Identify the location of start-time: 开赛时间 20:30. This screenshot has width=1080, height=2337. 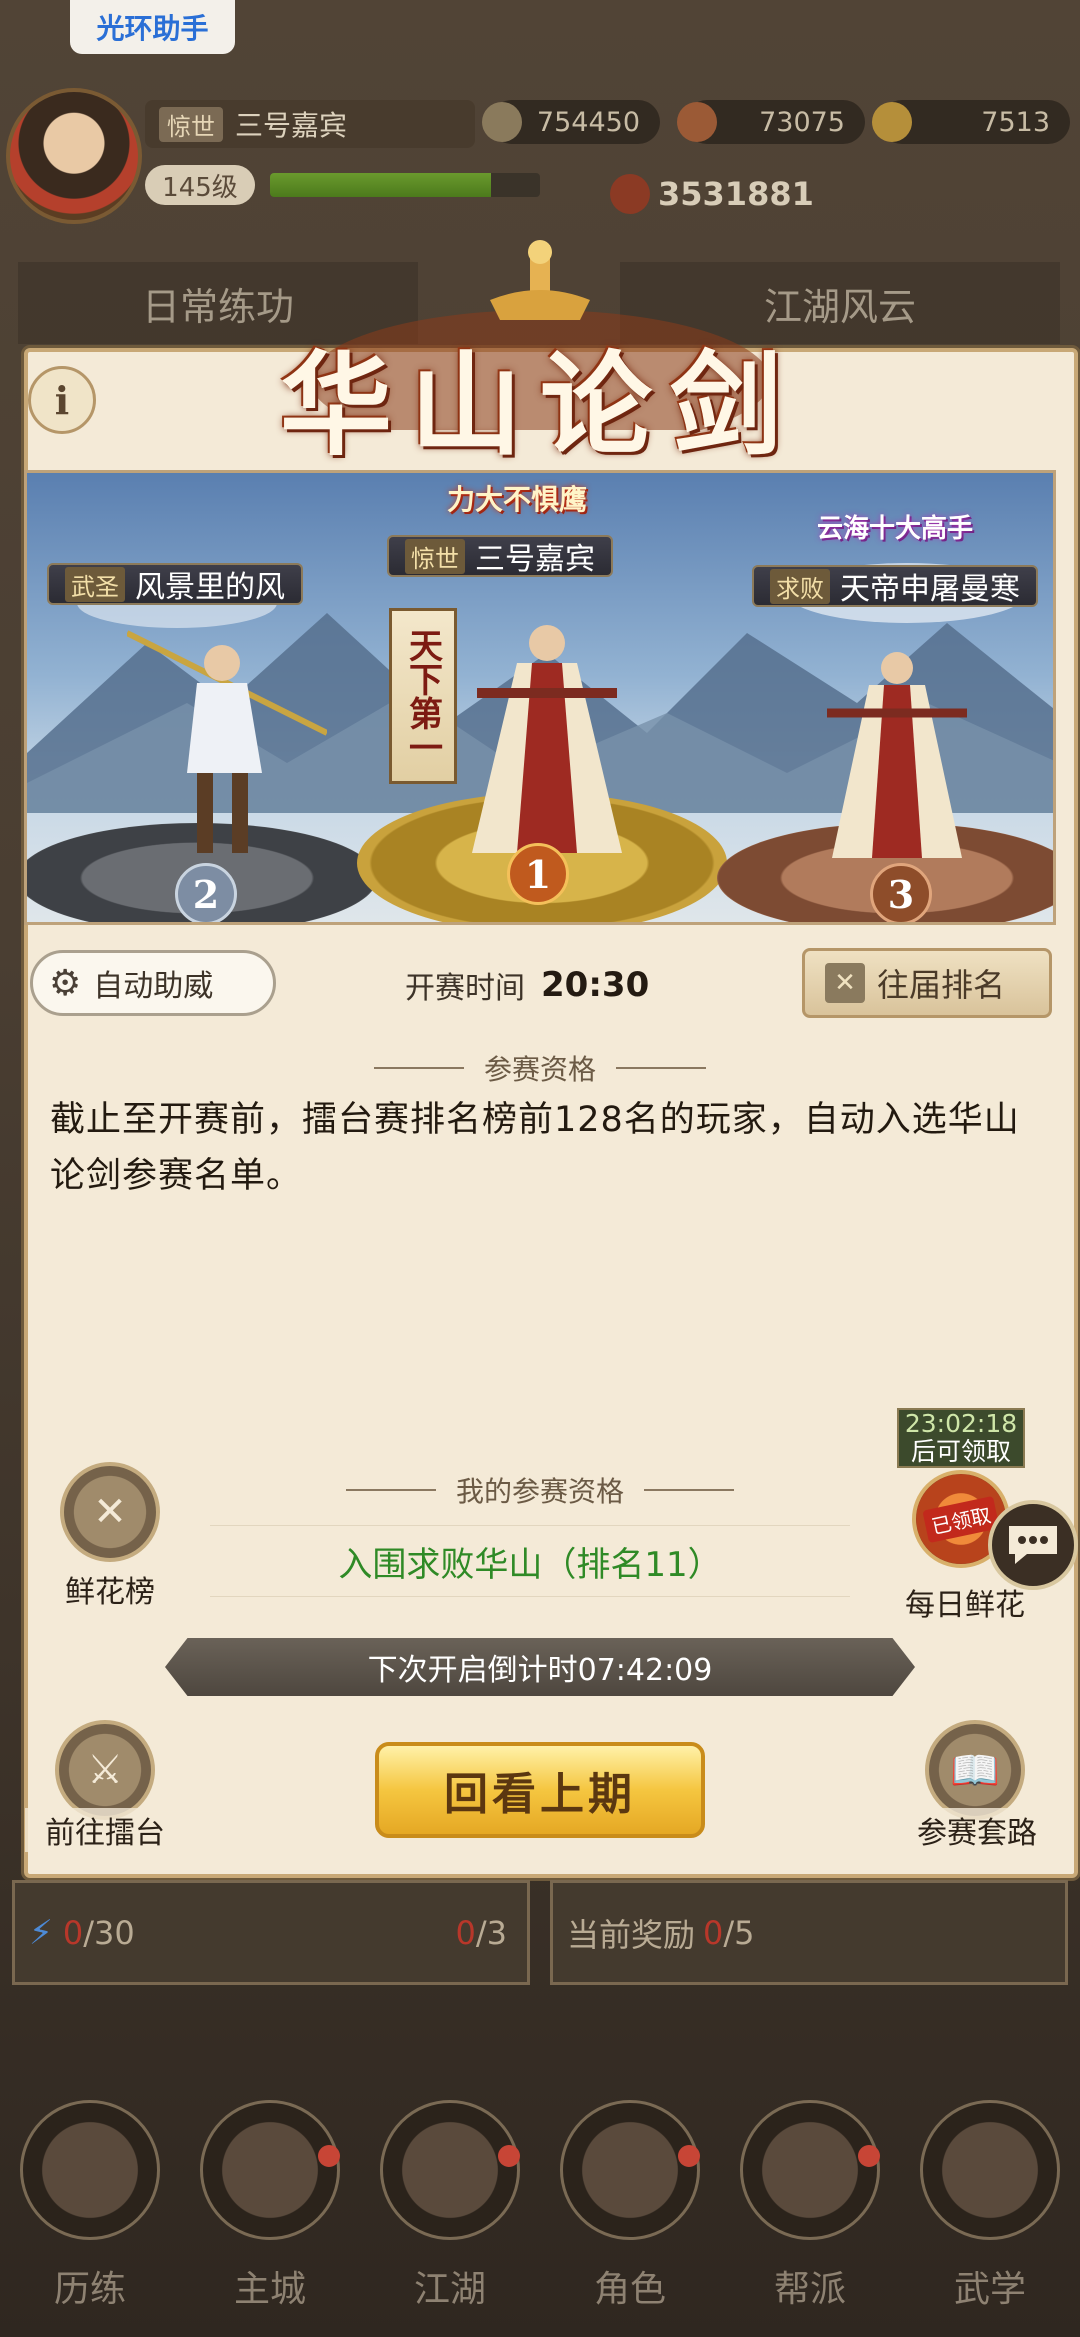
(555, 985).